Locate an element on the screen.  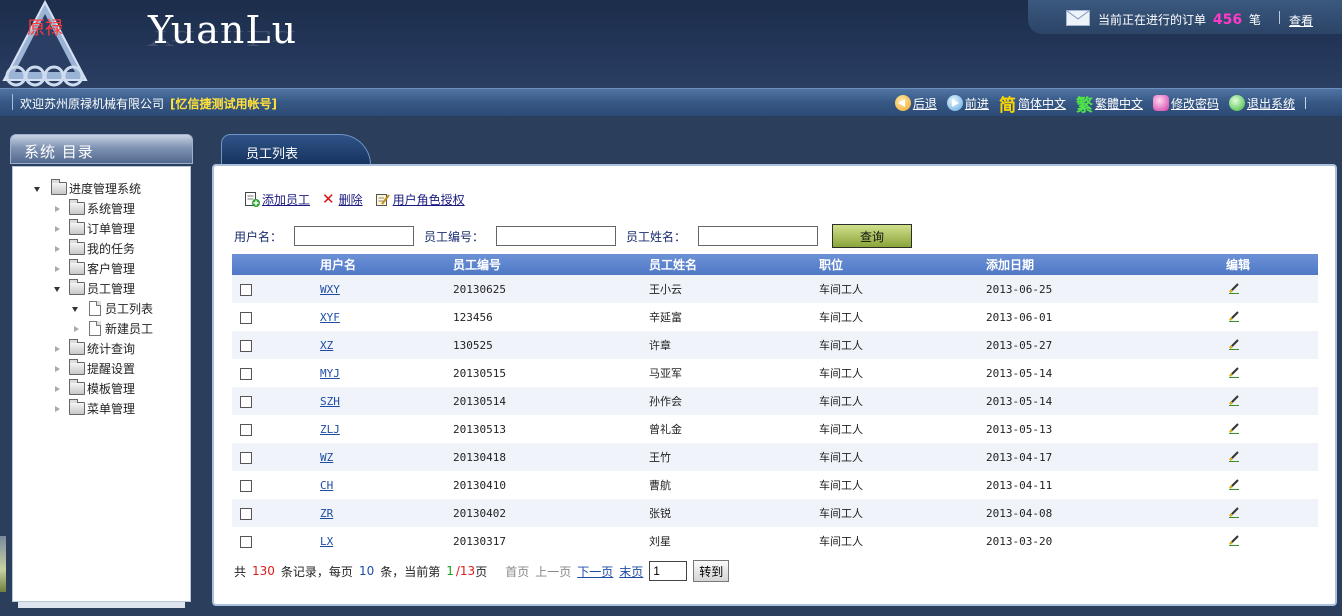
column-header: 添加日期 is located at coordinates (1106, 264).